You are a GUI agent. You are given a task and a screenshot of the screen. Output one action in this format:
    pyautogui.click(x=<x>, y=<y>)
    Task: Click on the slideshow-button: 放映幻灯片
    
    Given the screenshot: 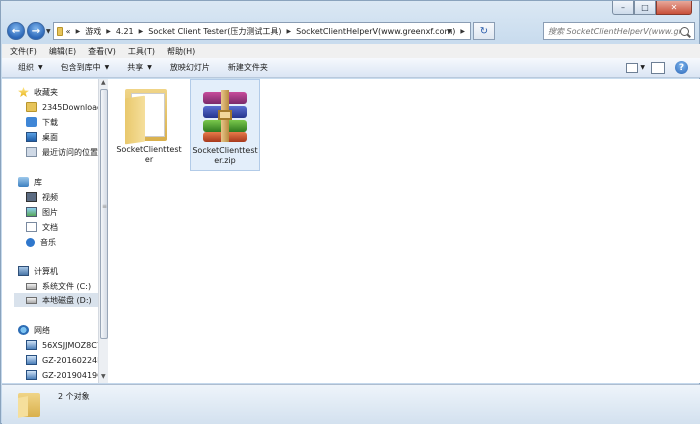 What is the action you would take?
    pyautogui.click(x=190, y=67)
    